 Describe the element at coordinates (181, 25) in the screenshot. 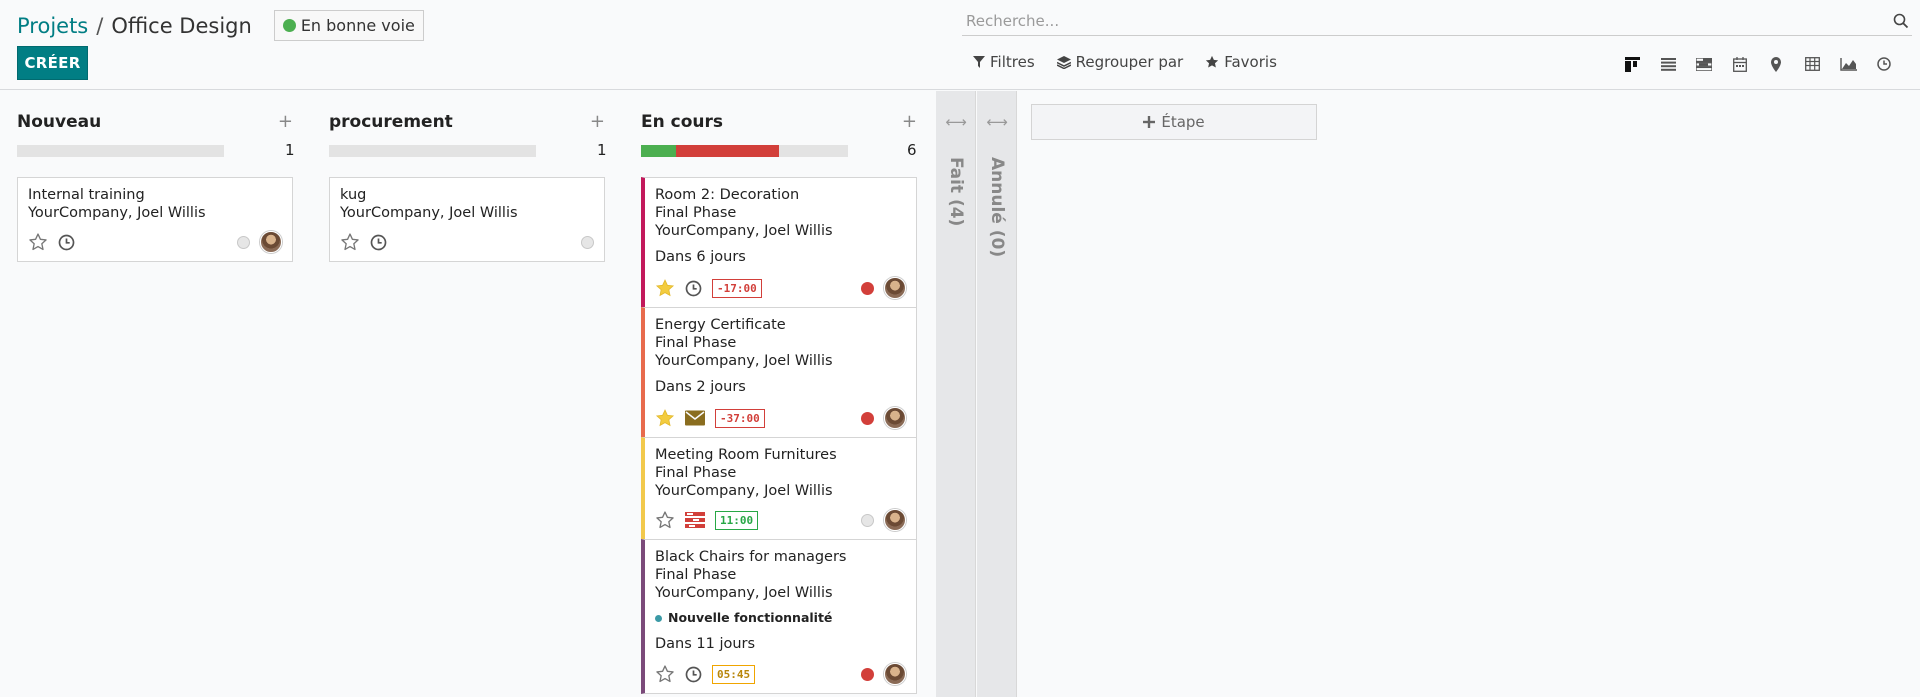

I see `page-title: Office Design` at that location.